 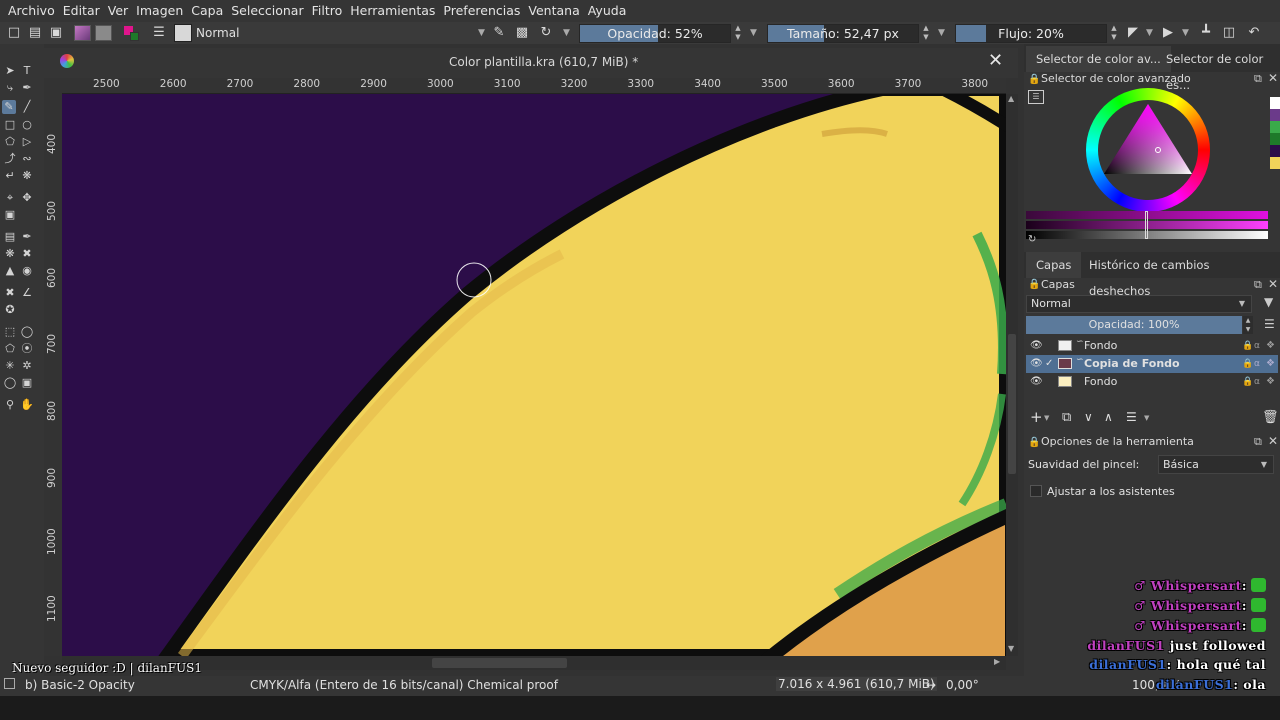 I want to click on size-spin-buttons: ▲ ▼, so click(x=926, y=33).